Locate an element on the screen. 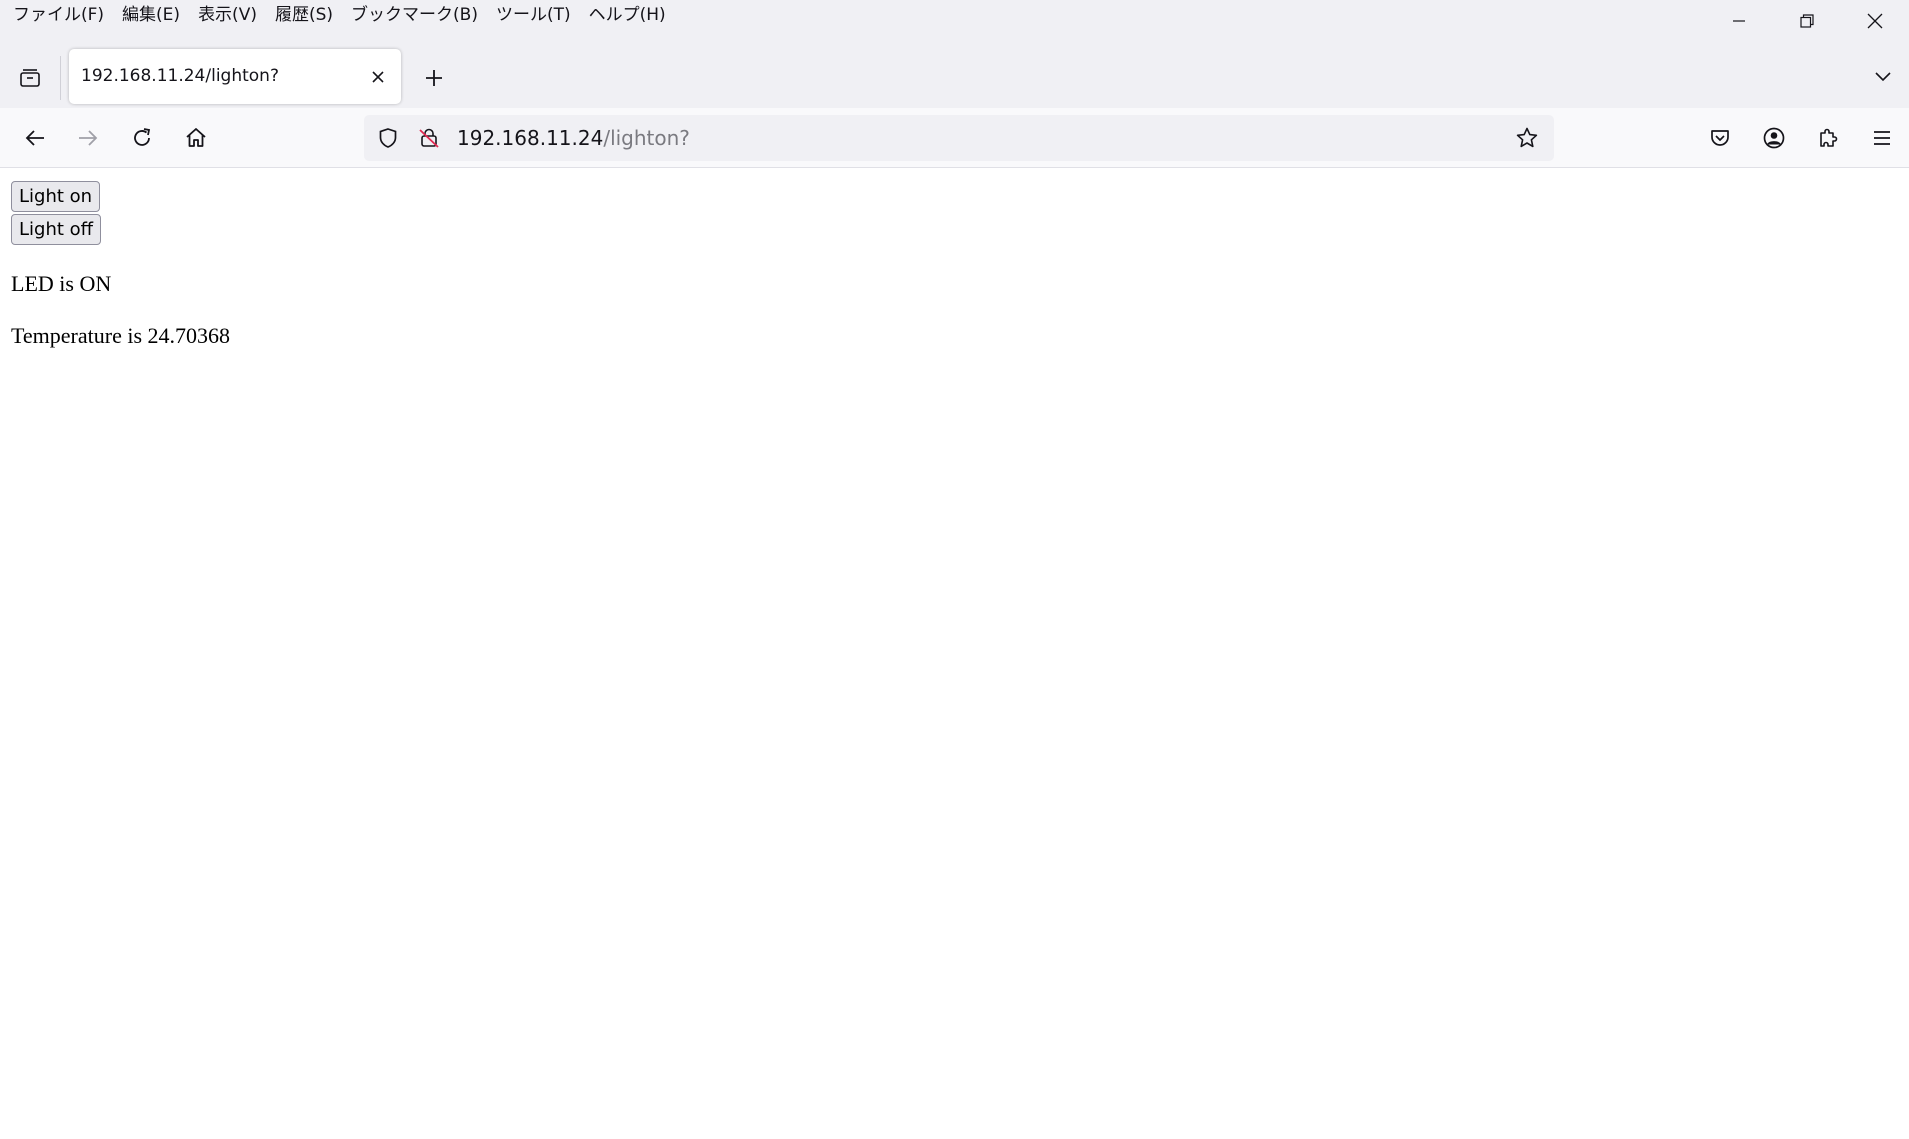  app-menu-button is located at coordinates (1882, 138).